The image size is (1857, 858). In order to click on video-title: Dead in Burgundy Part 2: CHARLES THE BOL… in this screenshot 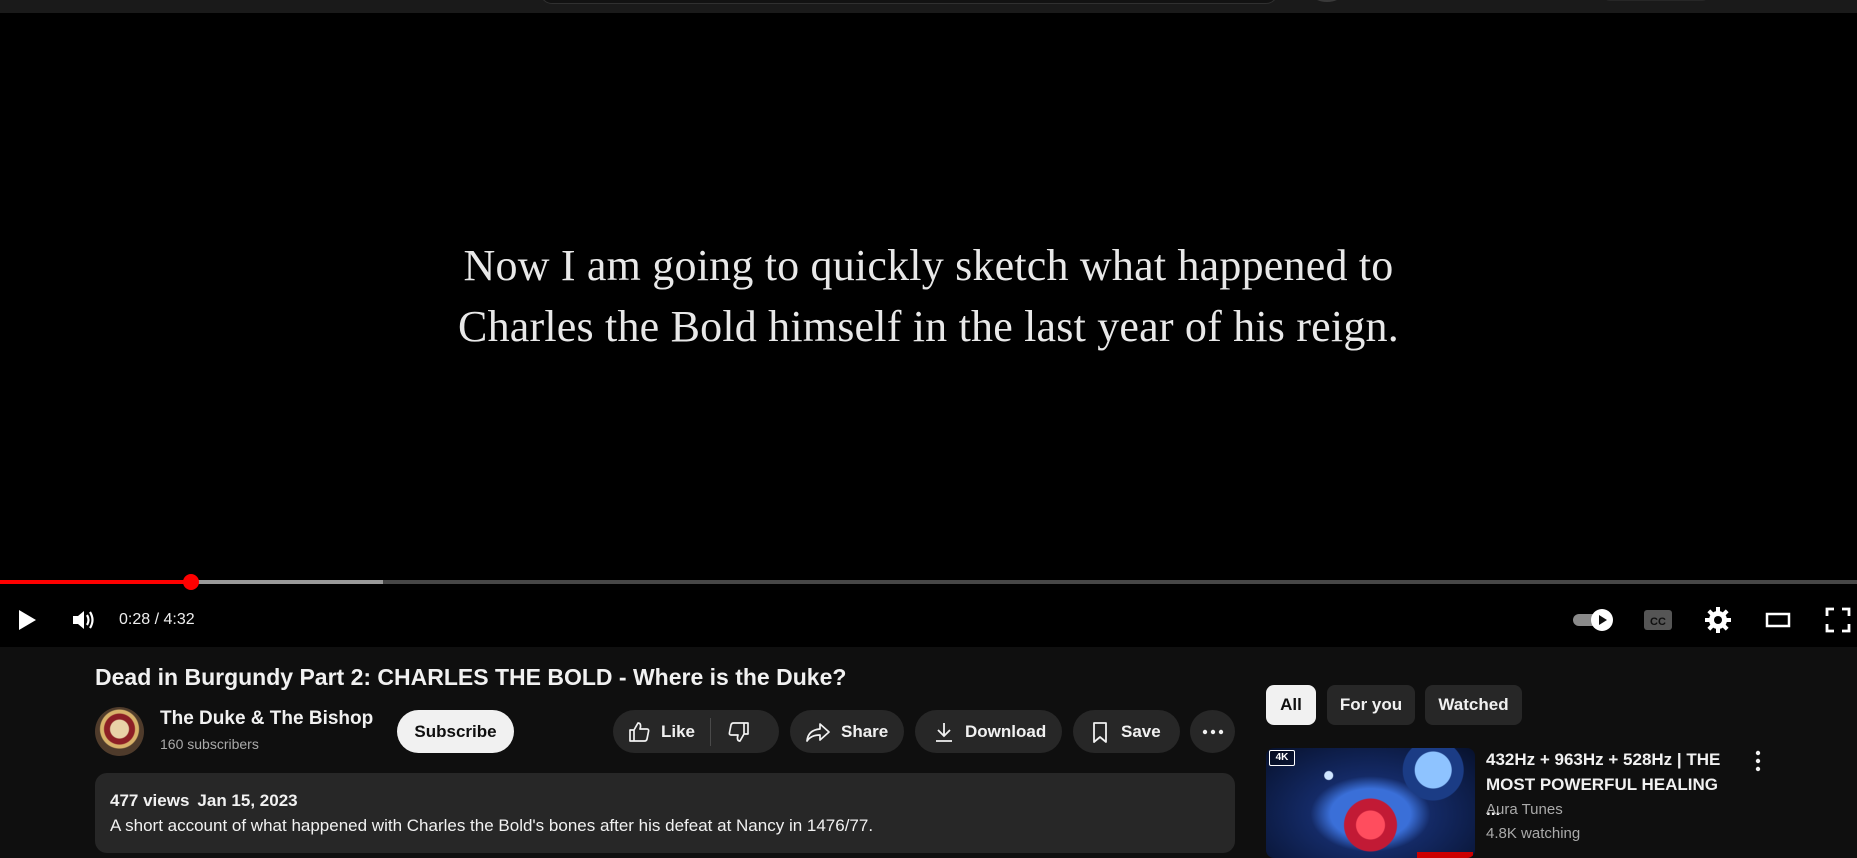, I will do `click(471, 677)`.